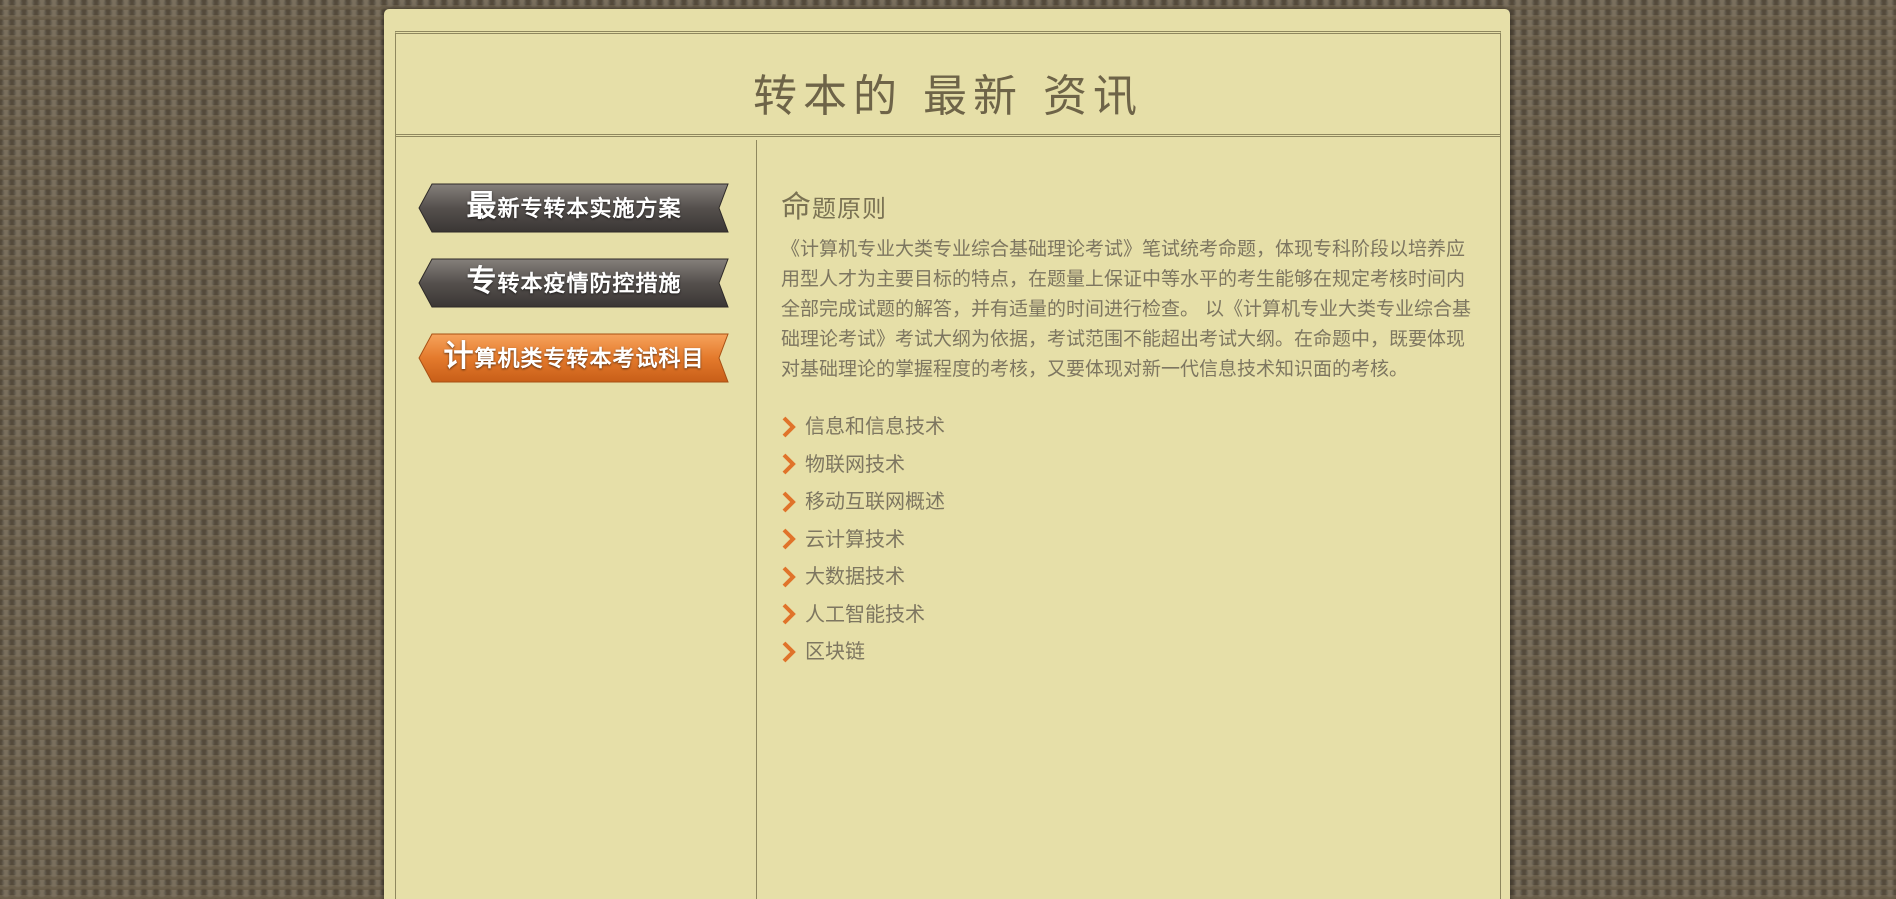  I want to click on nav-item-implementation-plan: 最新专转本实施方案, so click(574, 208).